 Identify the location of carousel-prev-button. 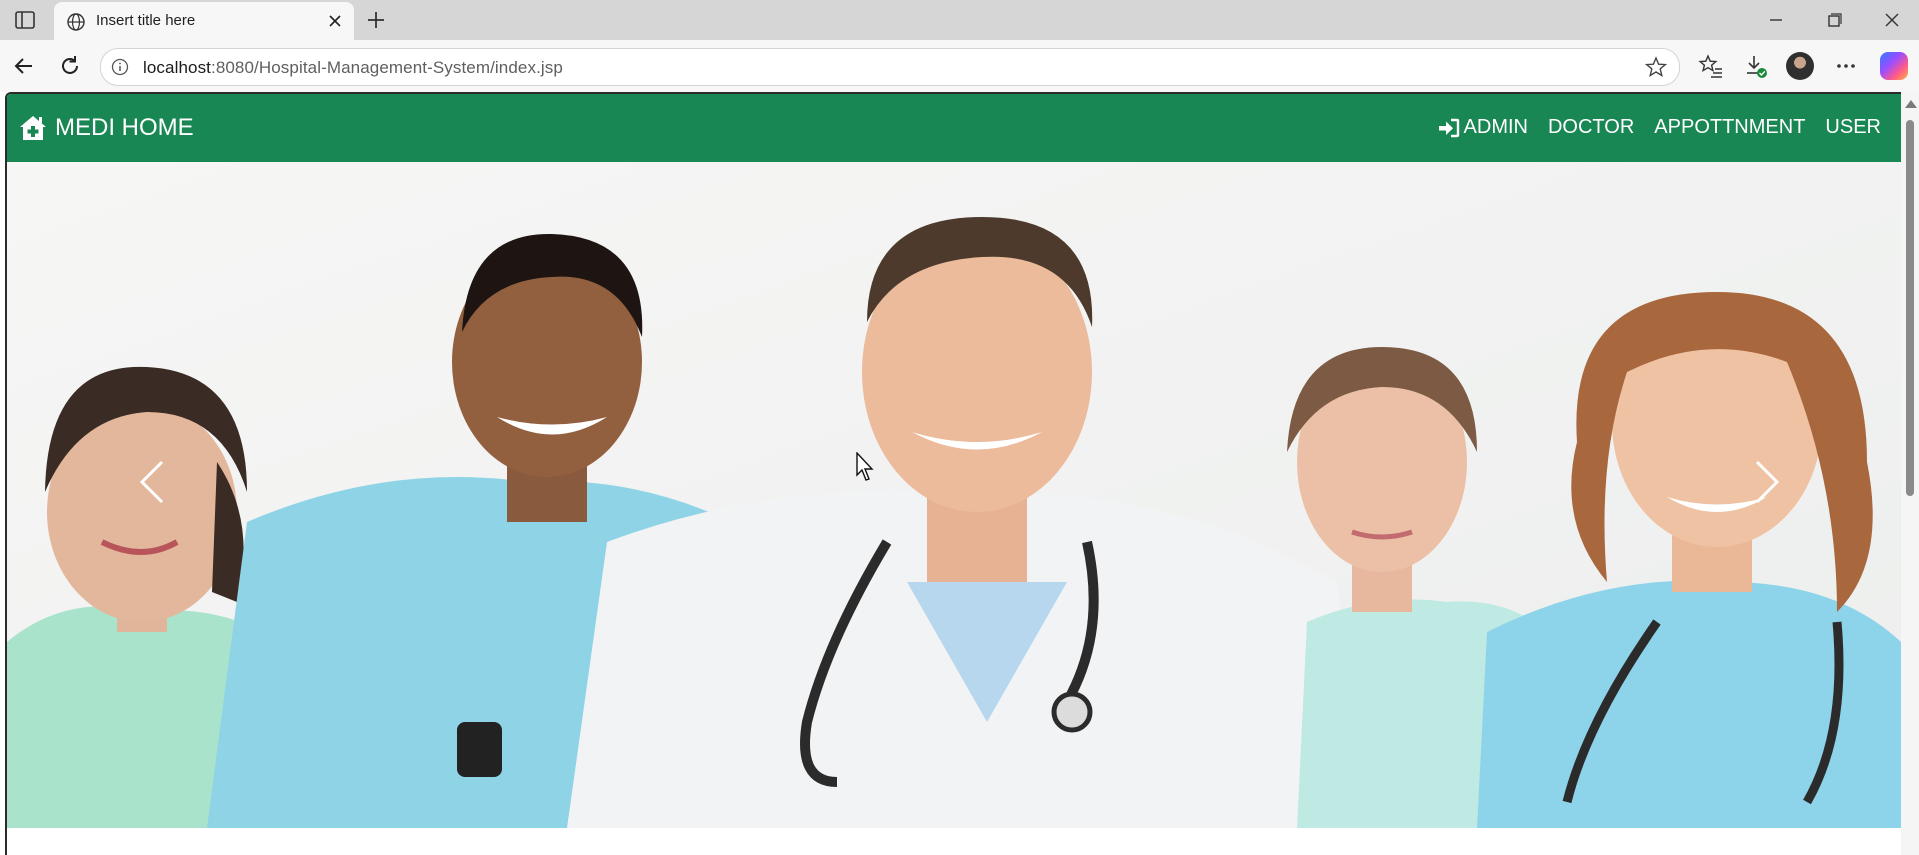
(152, 482).